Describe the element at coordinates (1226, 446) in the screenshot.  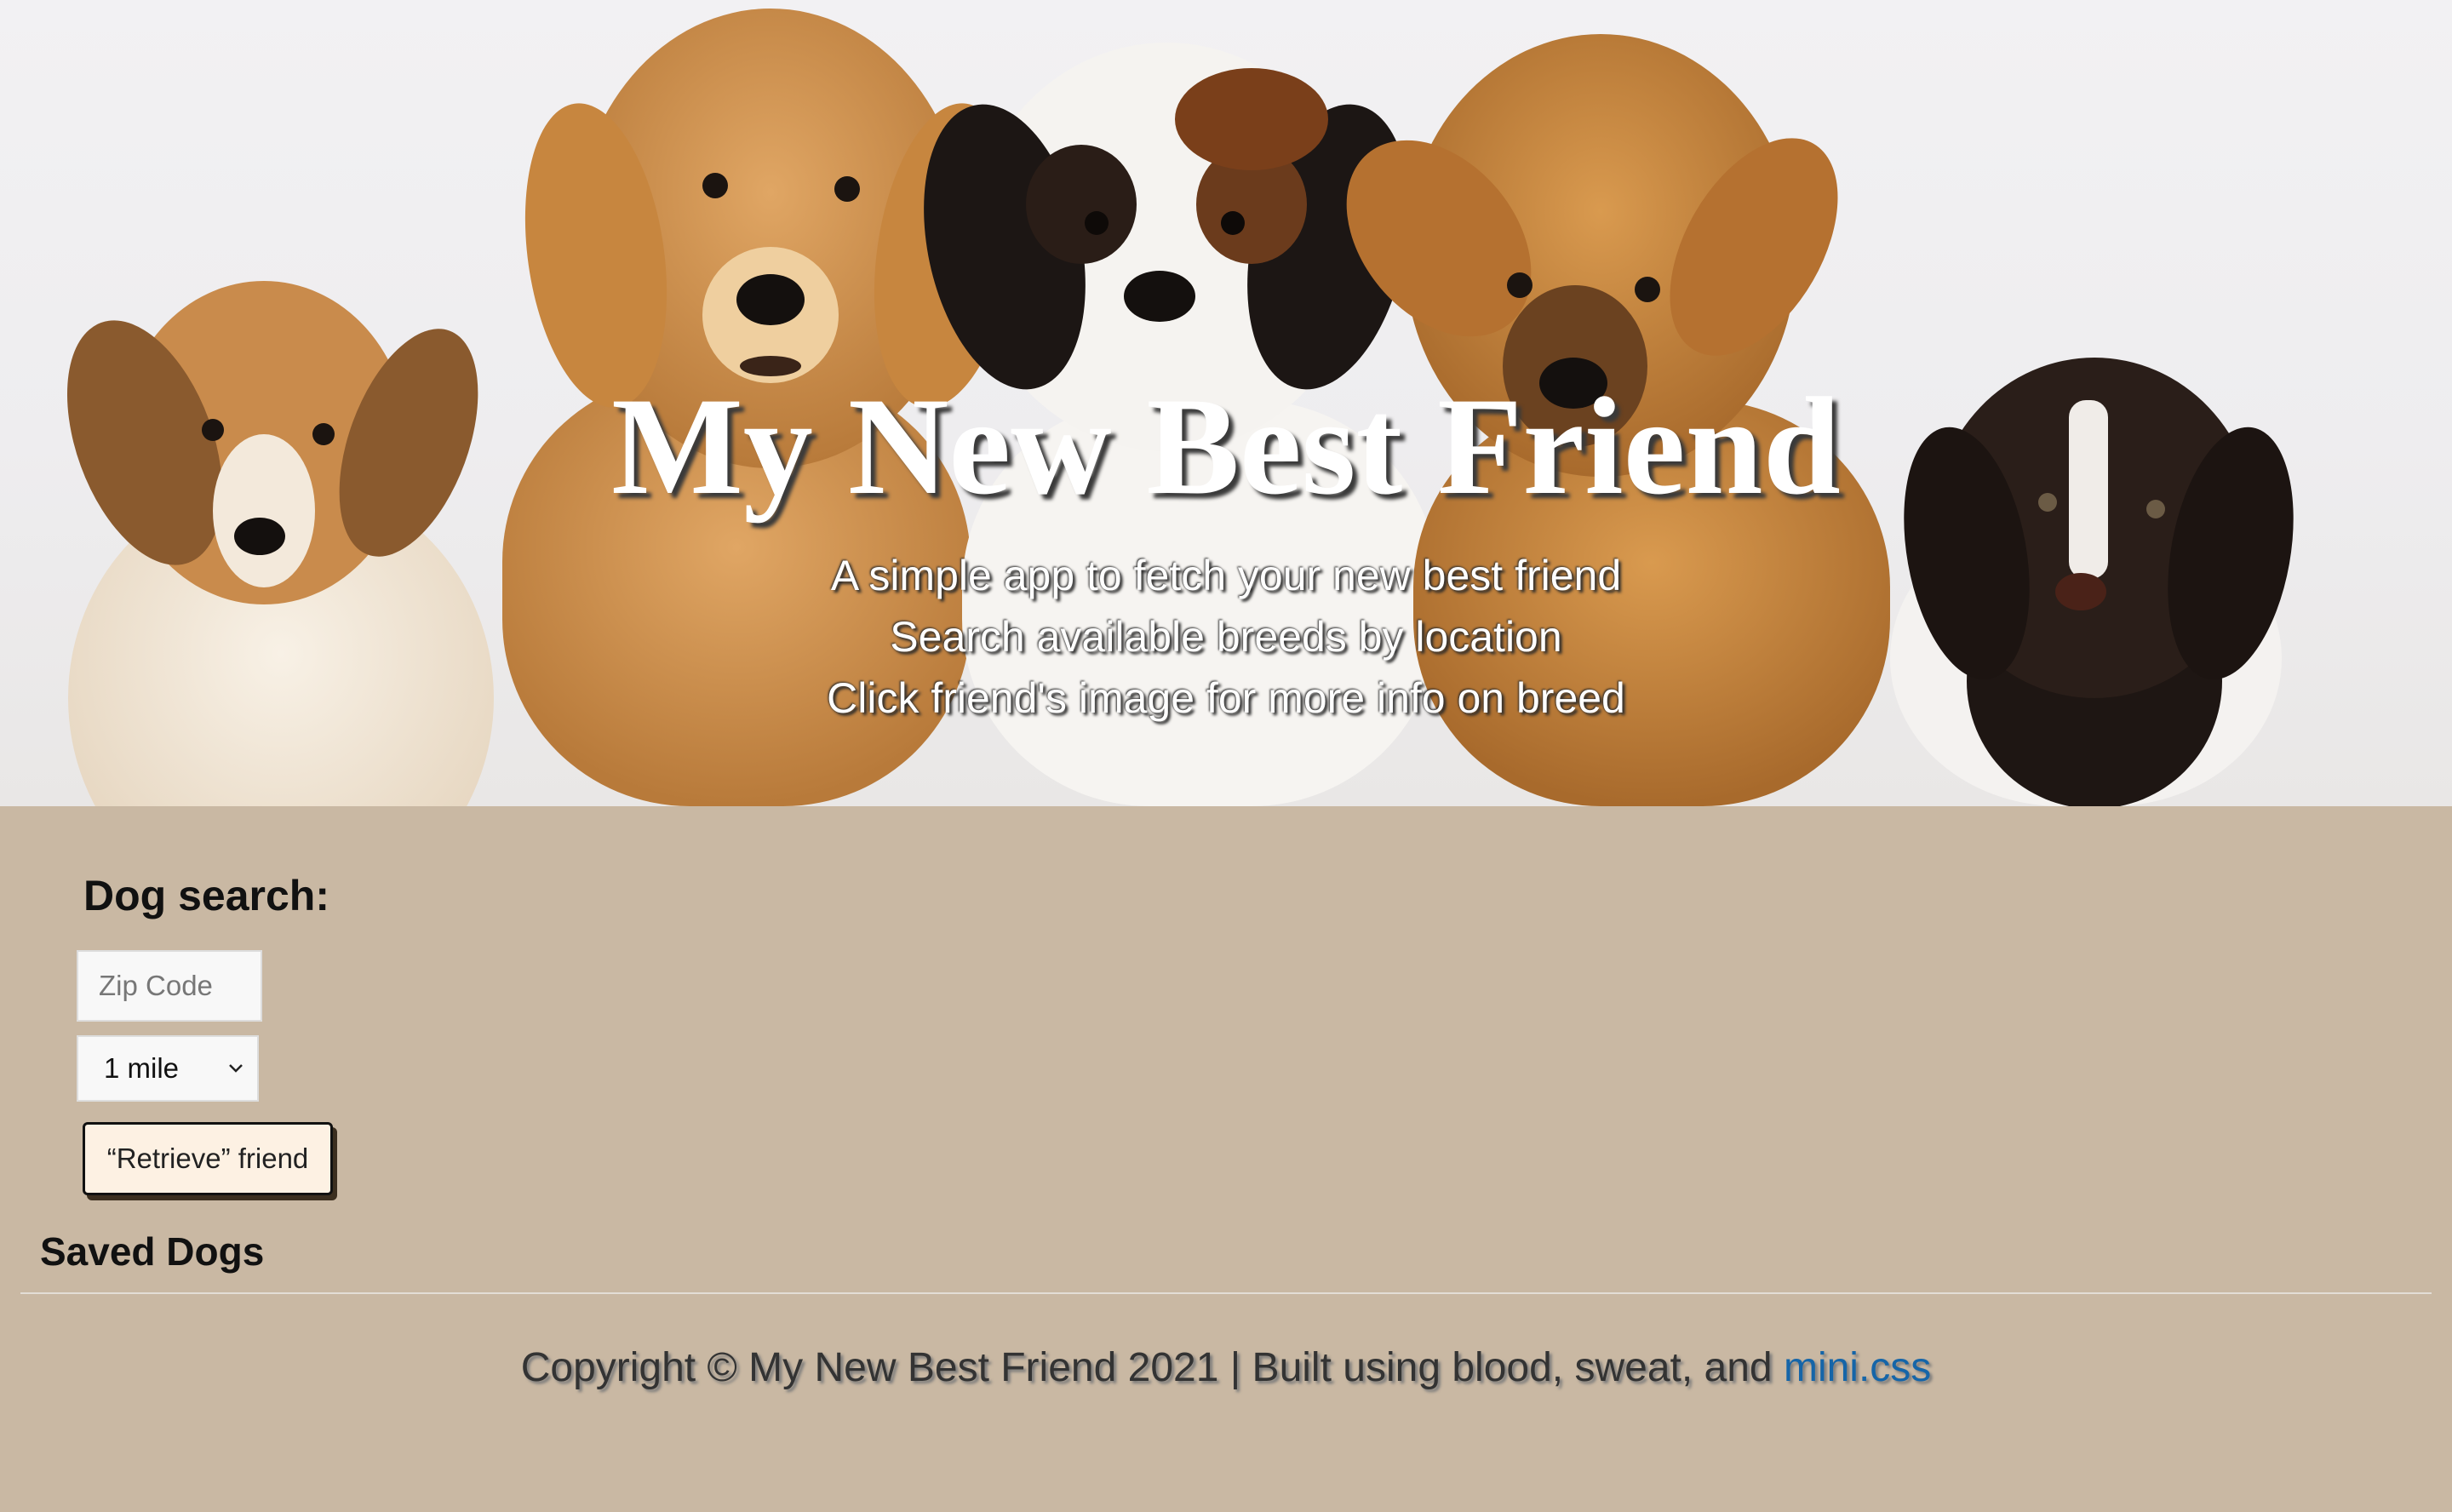
I see `page-title: My New Best Friend` at that location.